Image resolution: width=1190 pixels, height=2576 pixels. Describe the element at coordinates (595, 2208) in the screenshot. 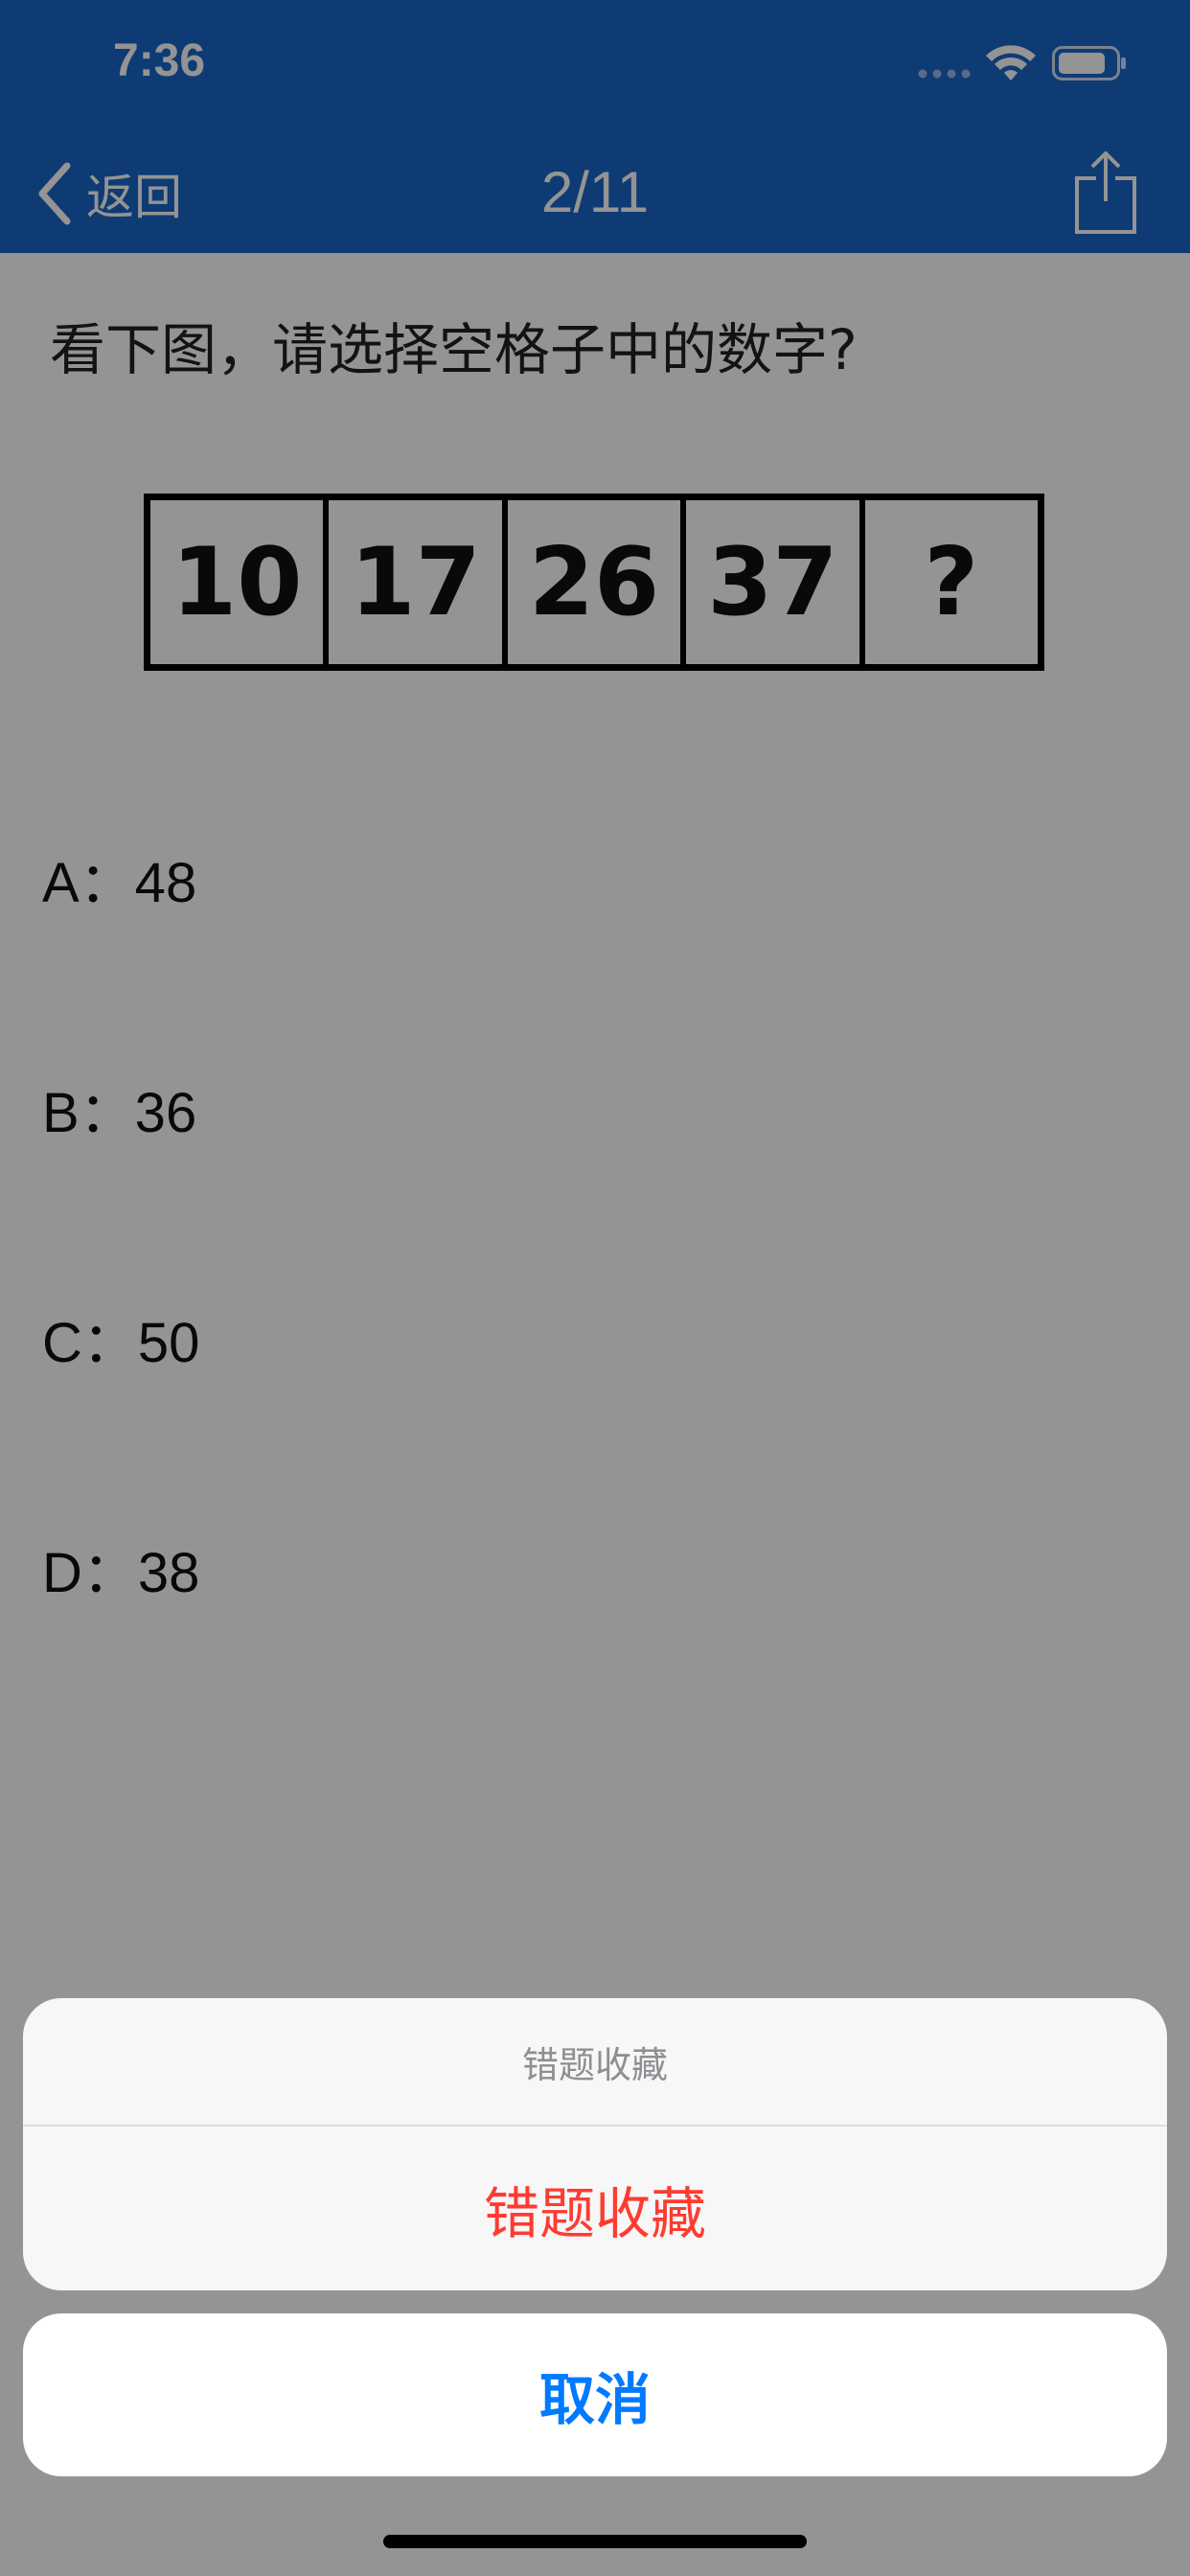

I see `favorite-wrong-question-button: 错题收藏` at that location.